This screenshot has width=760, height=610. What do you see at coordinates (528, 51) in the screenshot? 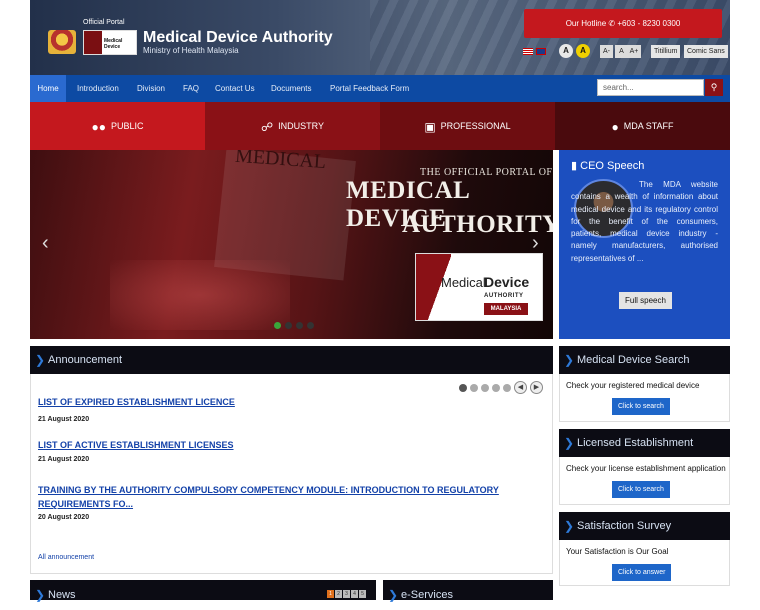
I see `malay-flag-icon` at bounding box center [528, 51].